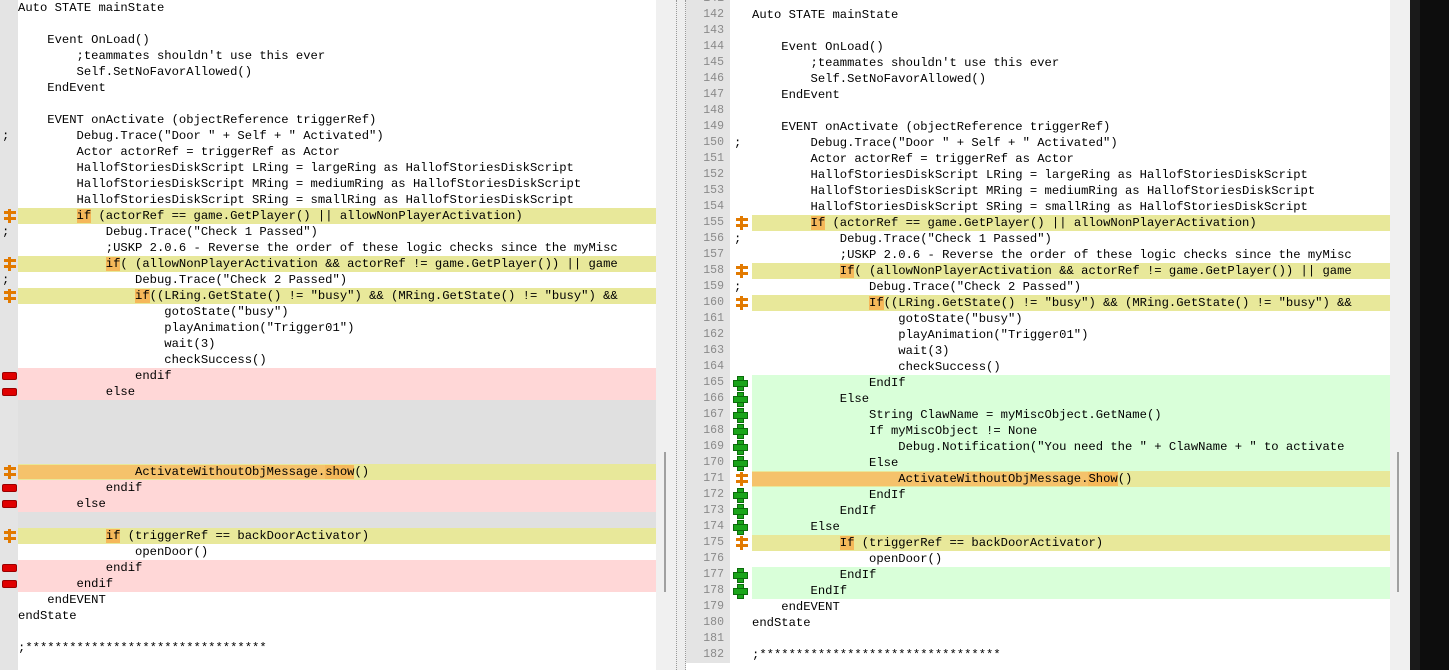  I want to click on code-line: ActivateWithoutObjMessage.show(), so click(330, 472).